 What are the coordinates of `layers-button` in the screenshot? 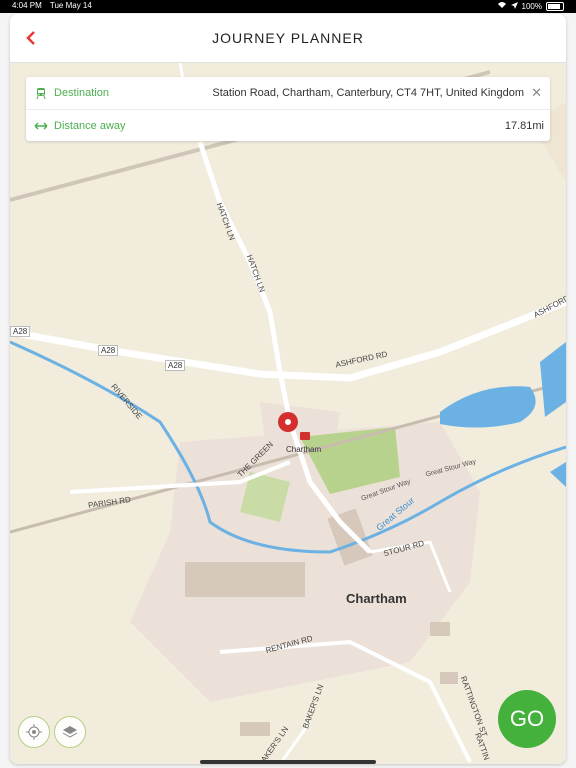 It's located at (70, 732).